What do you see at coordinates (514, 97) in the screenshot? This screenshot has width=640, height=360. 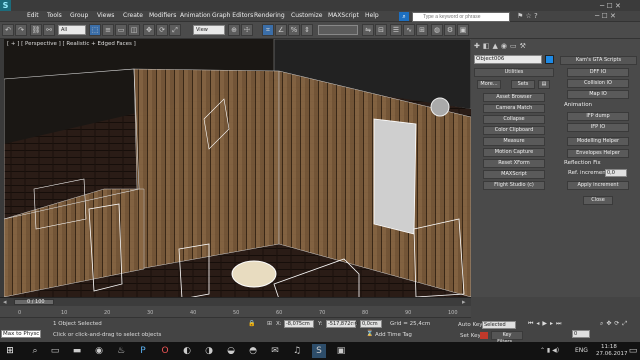 I see `asset-browser-button: Asset Browser` at bounding box center [514, 97].